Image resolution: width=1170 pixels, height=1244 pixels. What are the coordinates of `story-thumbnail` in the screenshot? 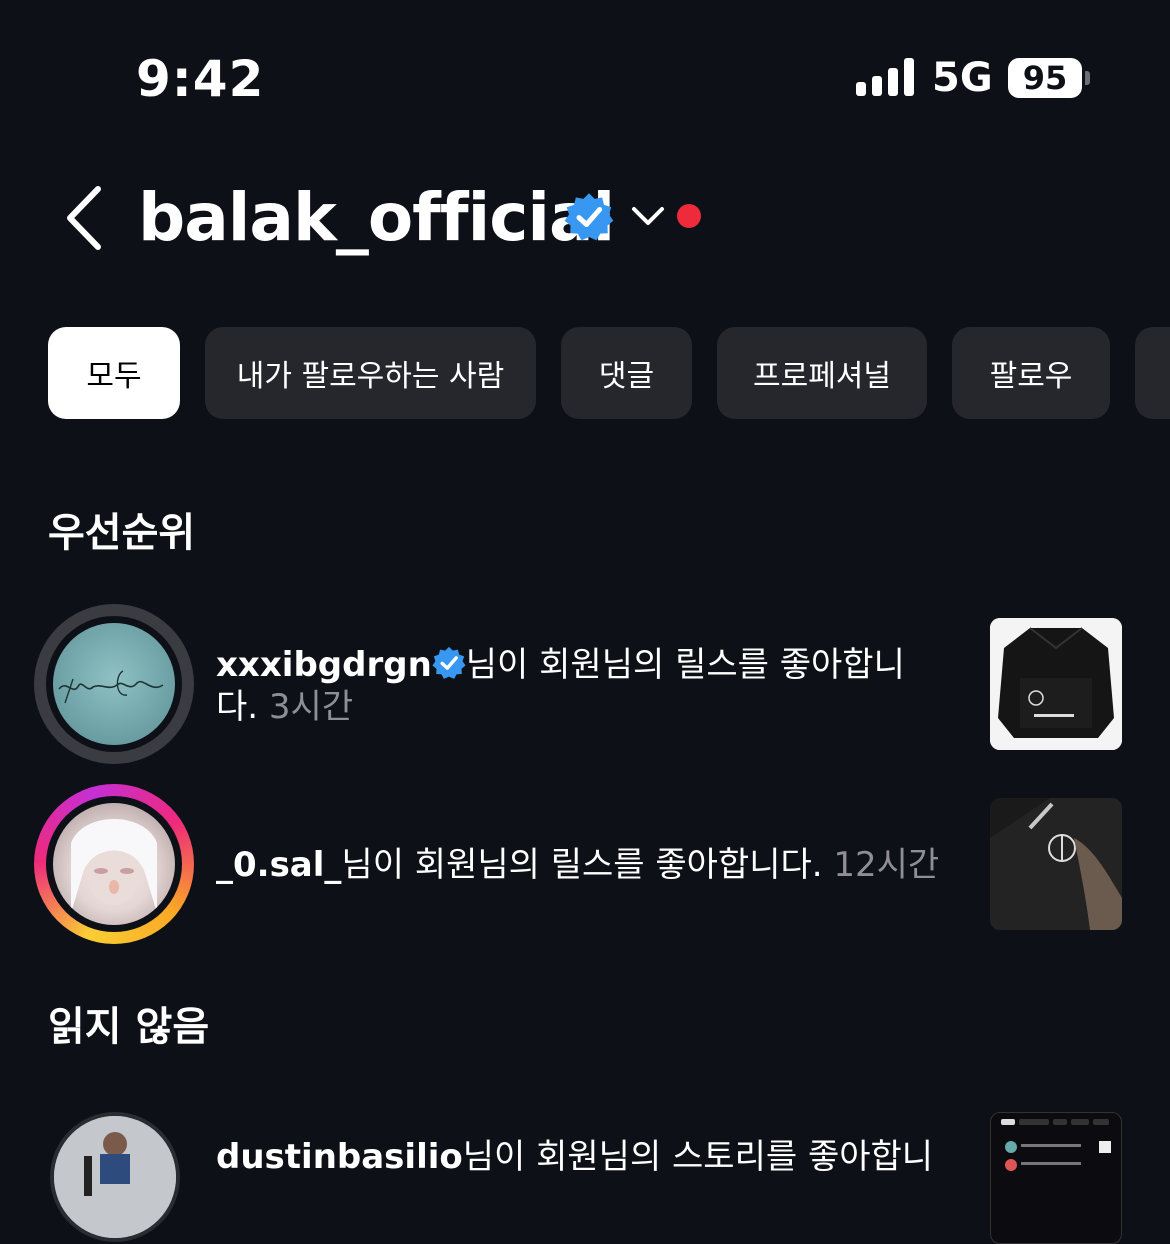 It's located at (1056, 1178).